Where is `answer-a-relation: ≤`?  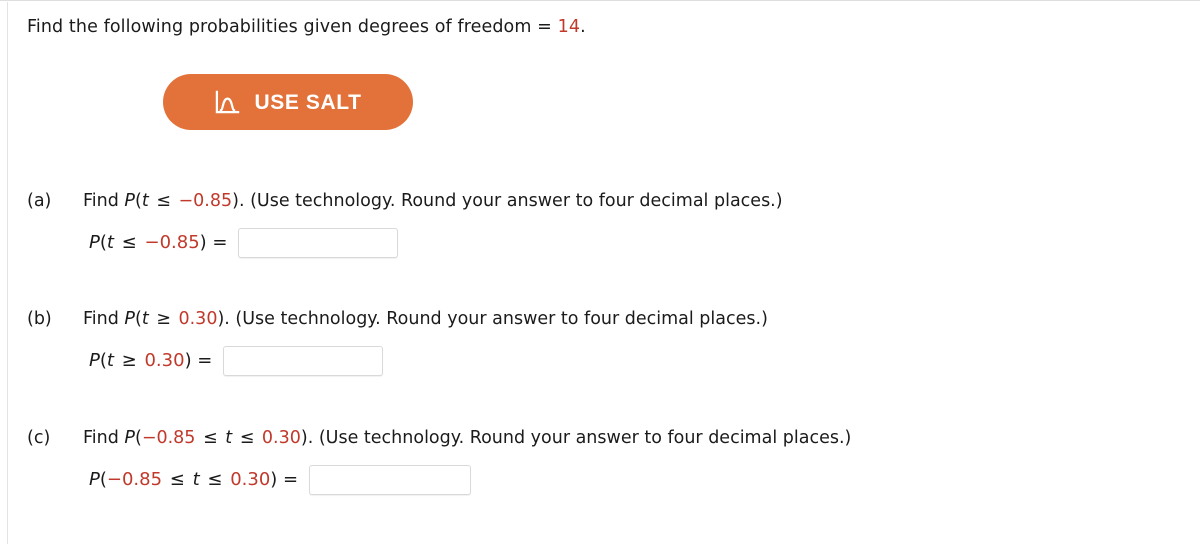 answer-a-relation: ≤ is located at coordinates (129, 242).